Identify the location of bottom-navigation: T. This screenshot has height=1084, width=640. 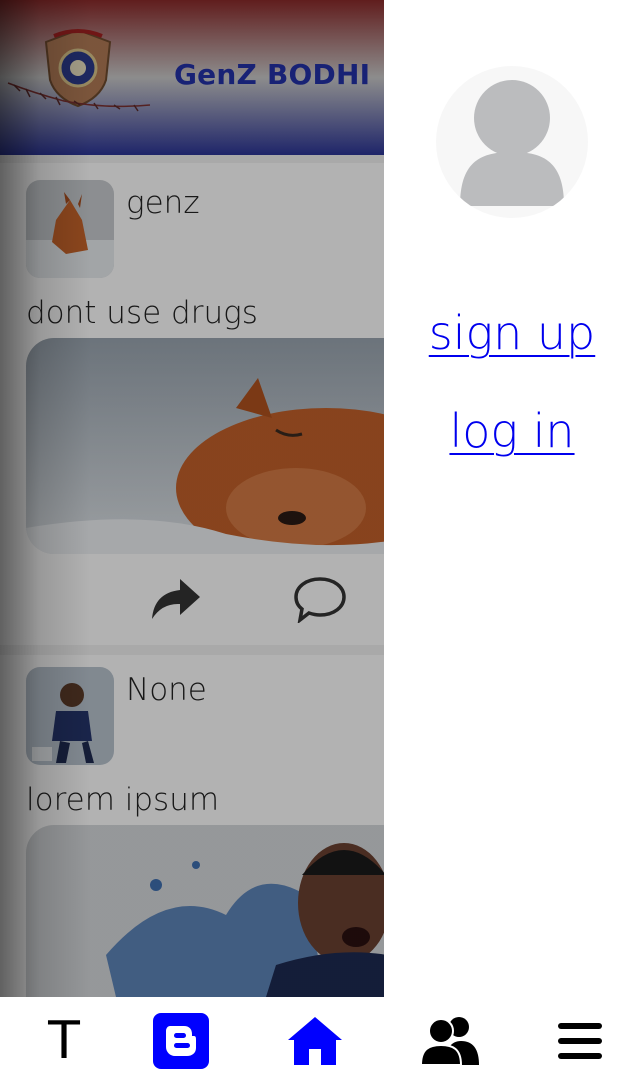
(320, 1040).